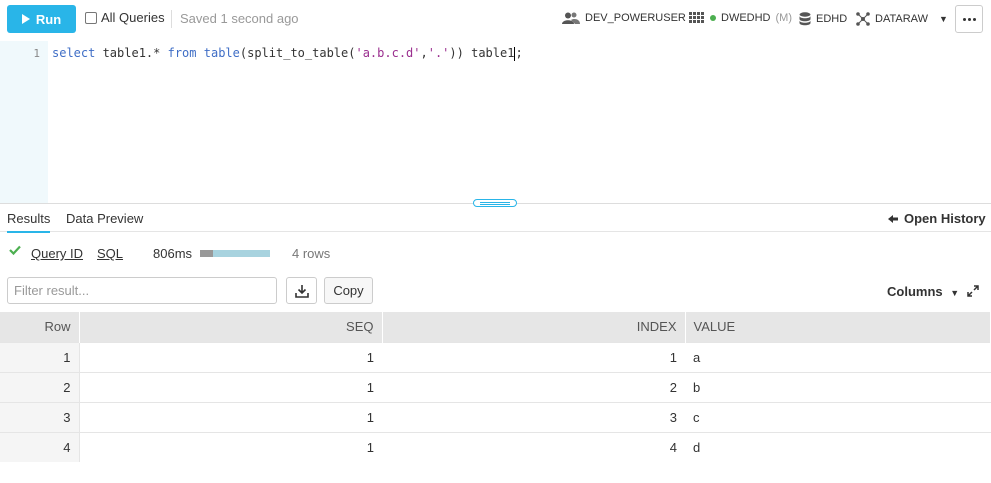 This screenshot has width=991, height=483. Describe the element at coordinates (746, 18) in the screenshot. I see `warehouse-label: DWEDHD` at that location.